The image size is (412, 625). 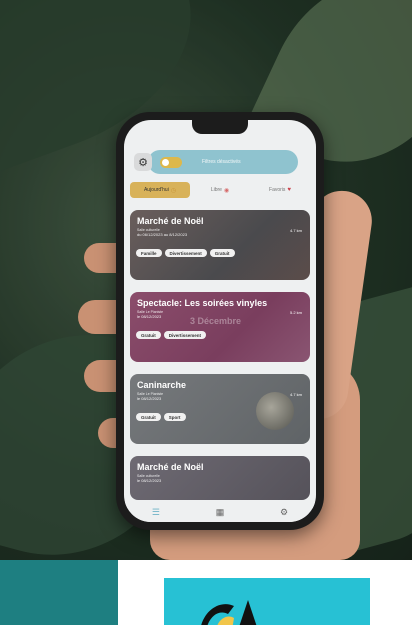 I want to click on gear-icon: ⚙, so click(x=143, y=162).